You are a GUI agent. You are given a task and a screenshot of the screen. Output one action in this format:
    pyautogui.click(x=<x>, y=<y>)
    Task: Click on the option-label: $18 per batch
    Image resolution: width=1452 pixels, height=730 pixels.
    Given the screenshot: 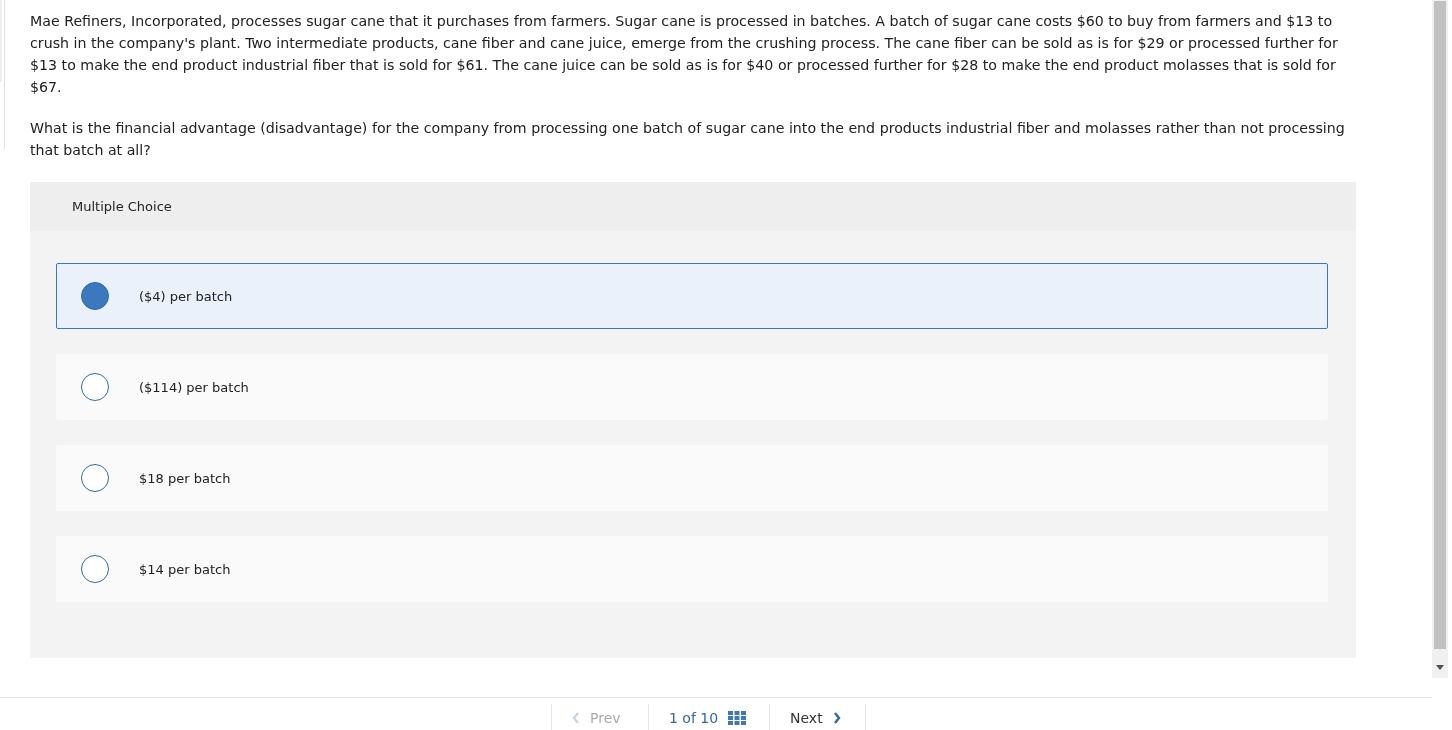 What is the action you would take?
    pyautogui.click(x=185, y=478)
    